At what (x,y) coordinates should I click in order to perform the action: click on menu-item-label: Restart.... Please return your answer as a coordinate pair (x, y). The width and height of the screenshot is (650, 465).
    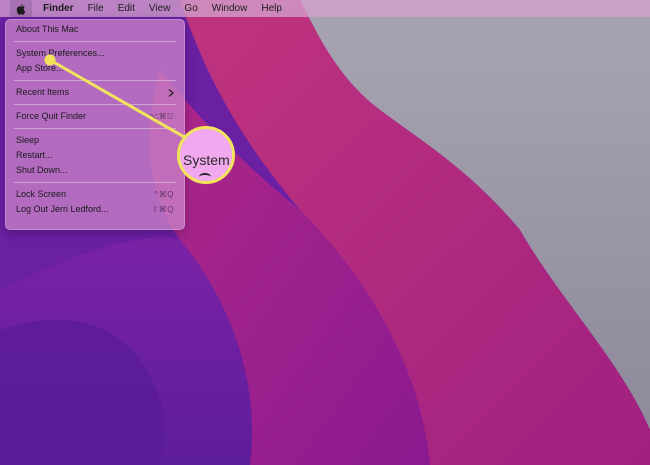
    Looking at the image, I should click on (34, 155).